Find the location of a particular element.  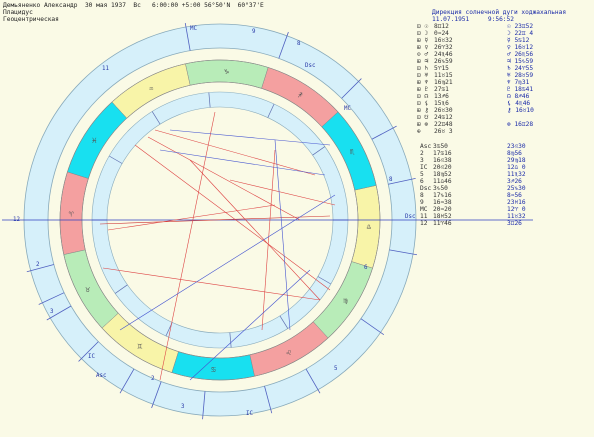

house-row: 5 18♍52 11♏32 is located at coordinates (507, 174).